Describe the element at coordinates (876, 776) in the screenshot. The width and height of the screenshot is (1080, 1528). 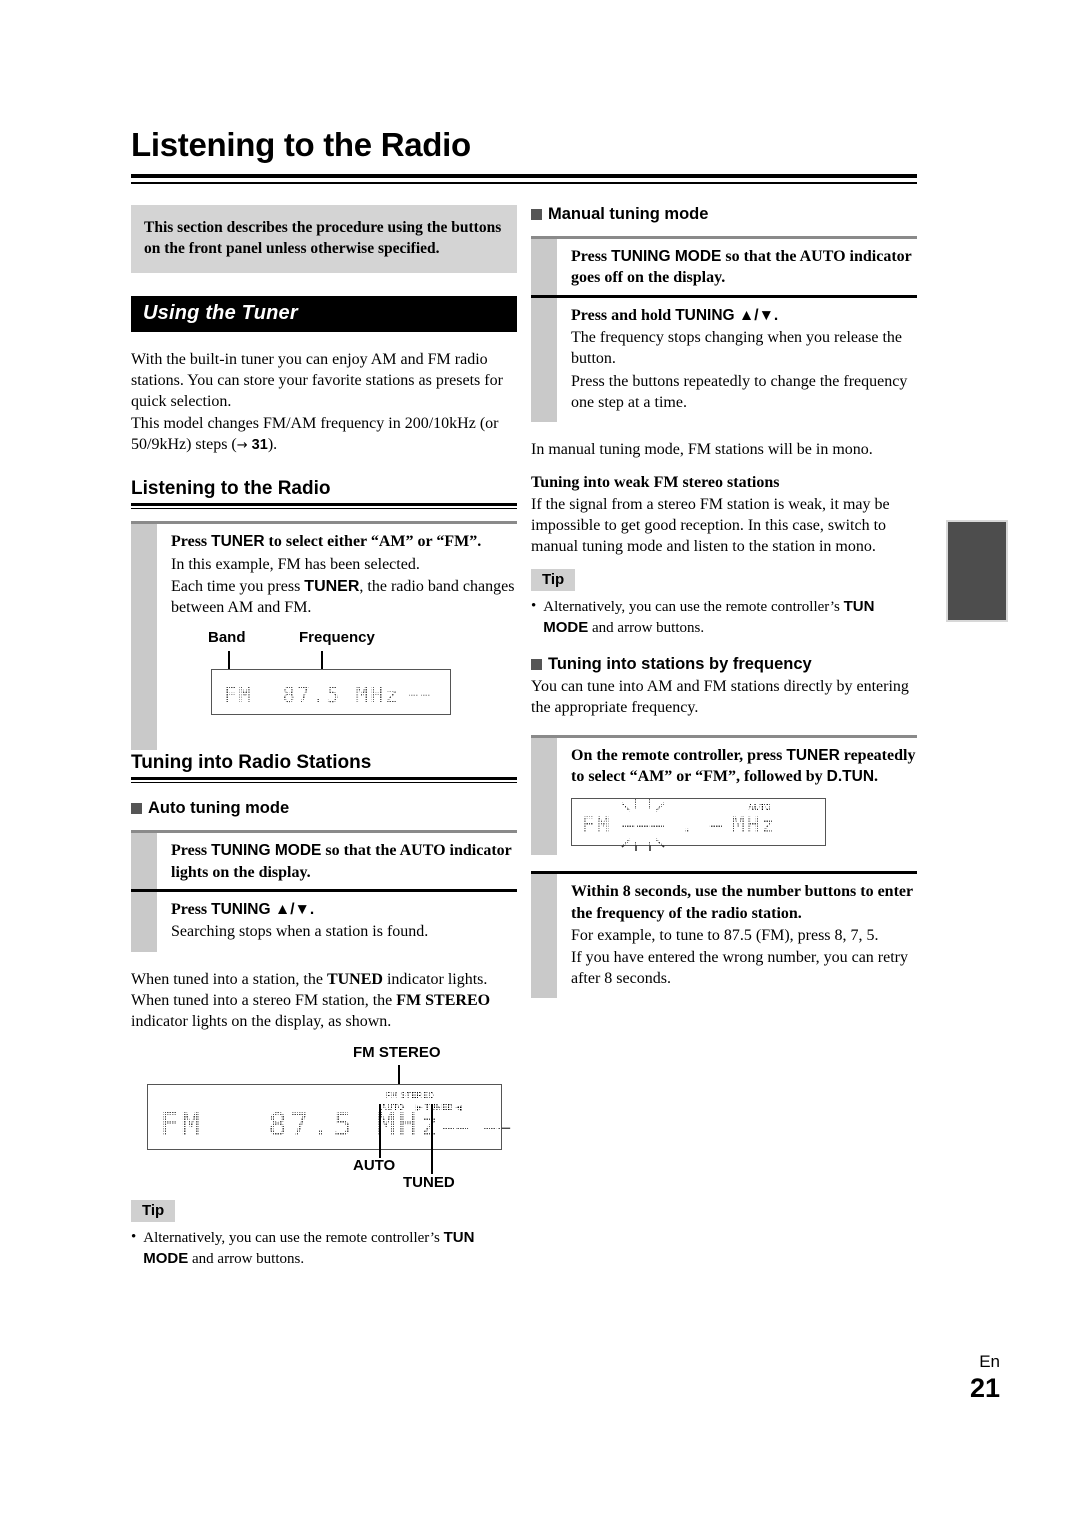
I see `freq-step1-e: .` at that location.